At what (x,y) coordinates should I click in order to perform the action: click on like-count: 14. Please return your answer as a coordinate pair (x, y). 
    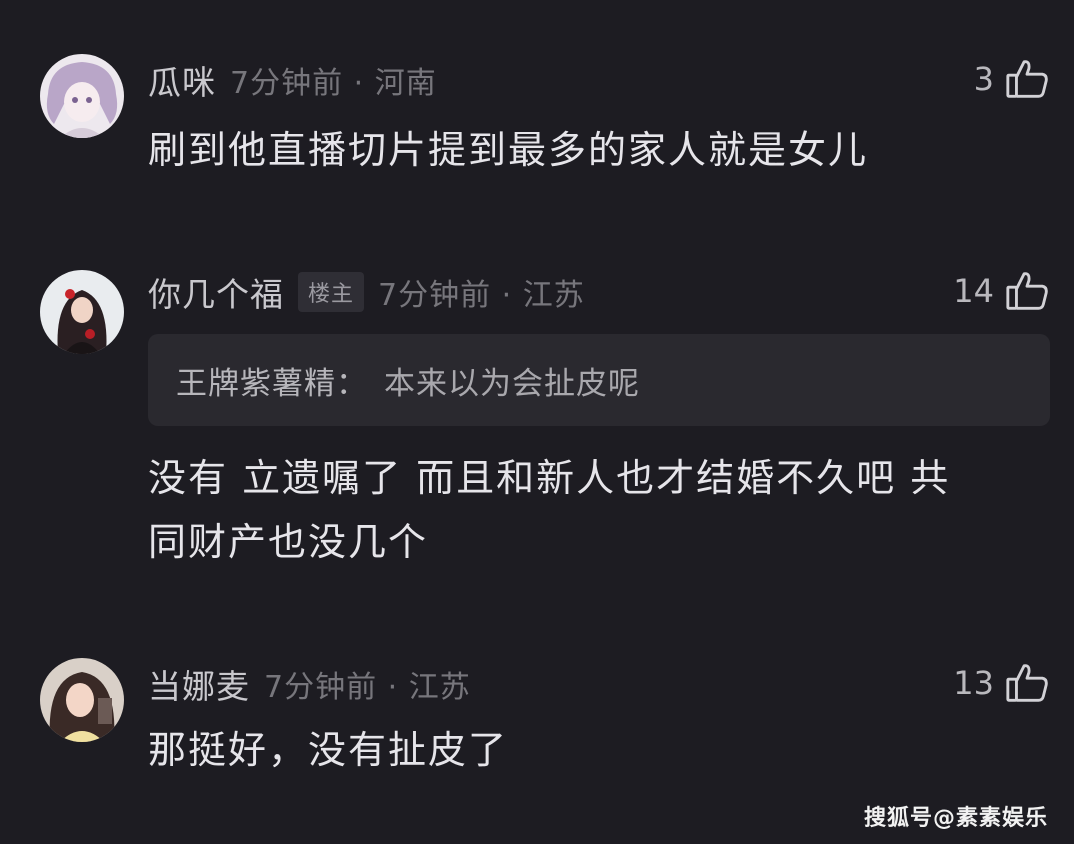
    Looking at the image, I should click on (973, 291).